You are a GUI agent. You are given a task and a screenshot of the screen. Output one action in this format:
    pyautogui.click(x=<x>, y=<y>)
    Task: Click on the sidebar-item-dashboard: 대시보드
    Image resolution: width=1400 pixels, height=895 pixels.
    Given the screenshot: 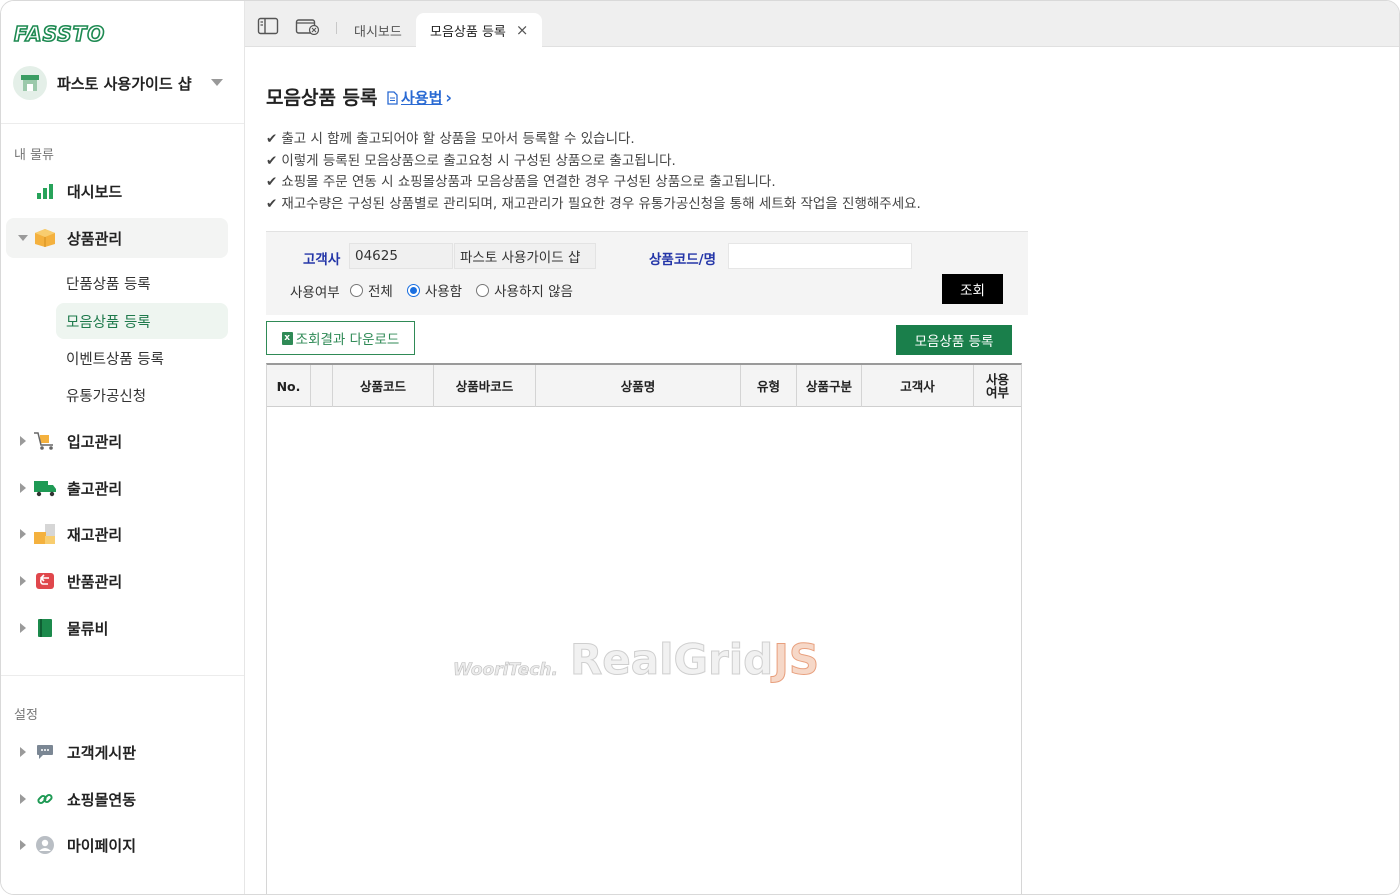 What is the action you would take?
    pyautogui.click(x=117, y=191)
    